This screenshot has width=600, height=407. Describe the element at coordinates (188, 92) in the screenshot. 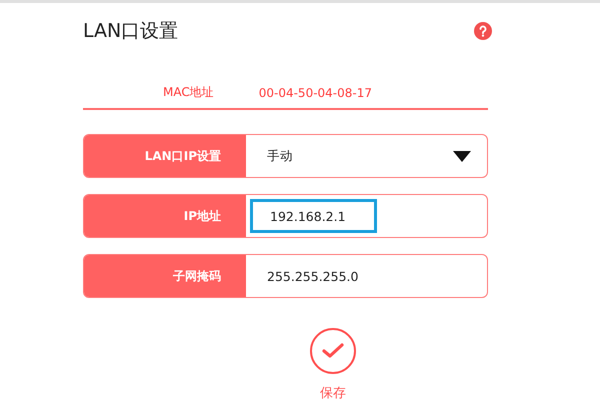

I see `mac-label: MAC地址` at that location.